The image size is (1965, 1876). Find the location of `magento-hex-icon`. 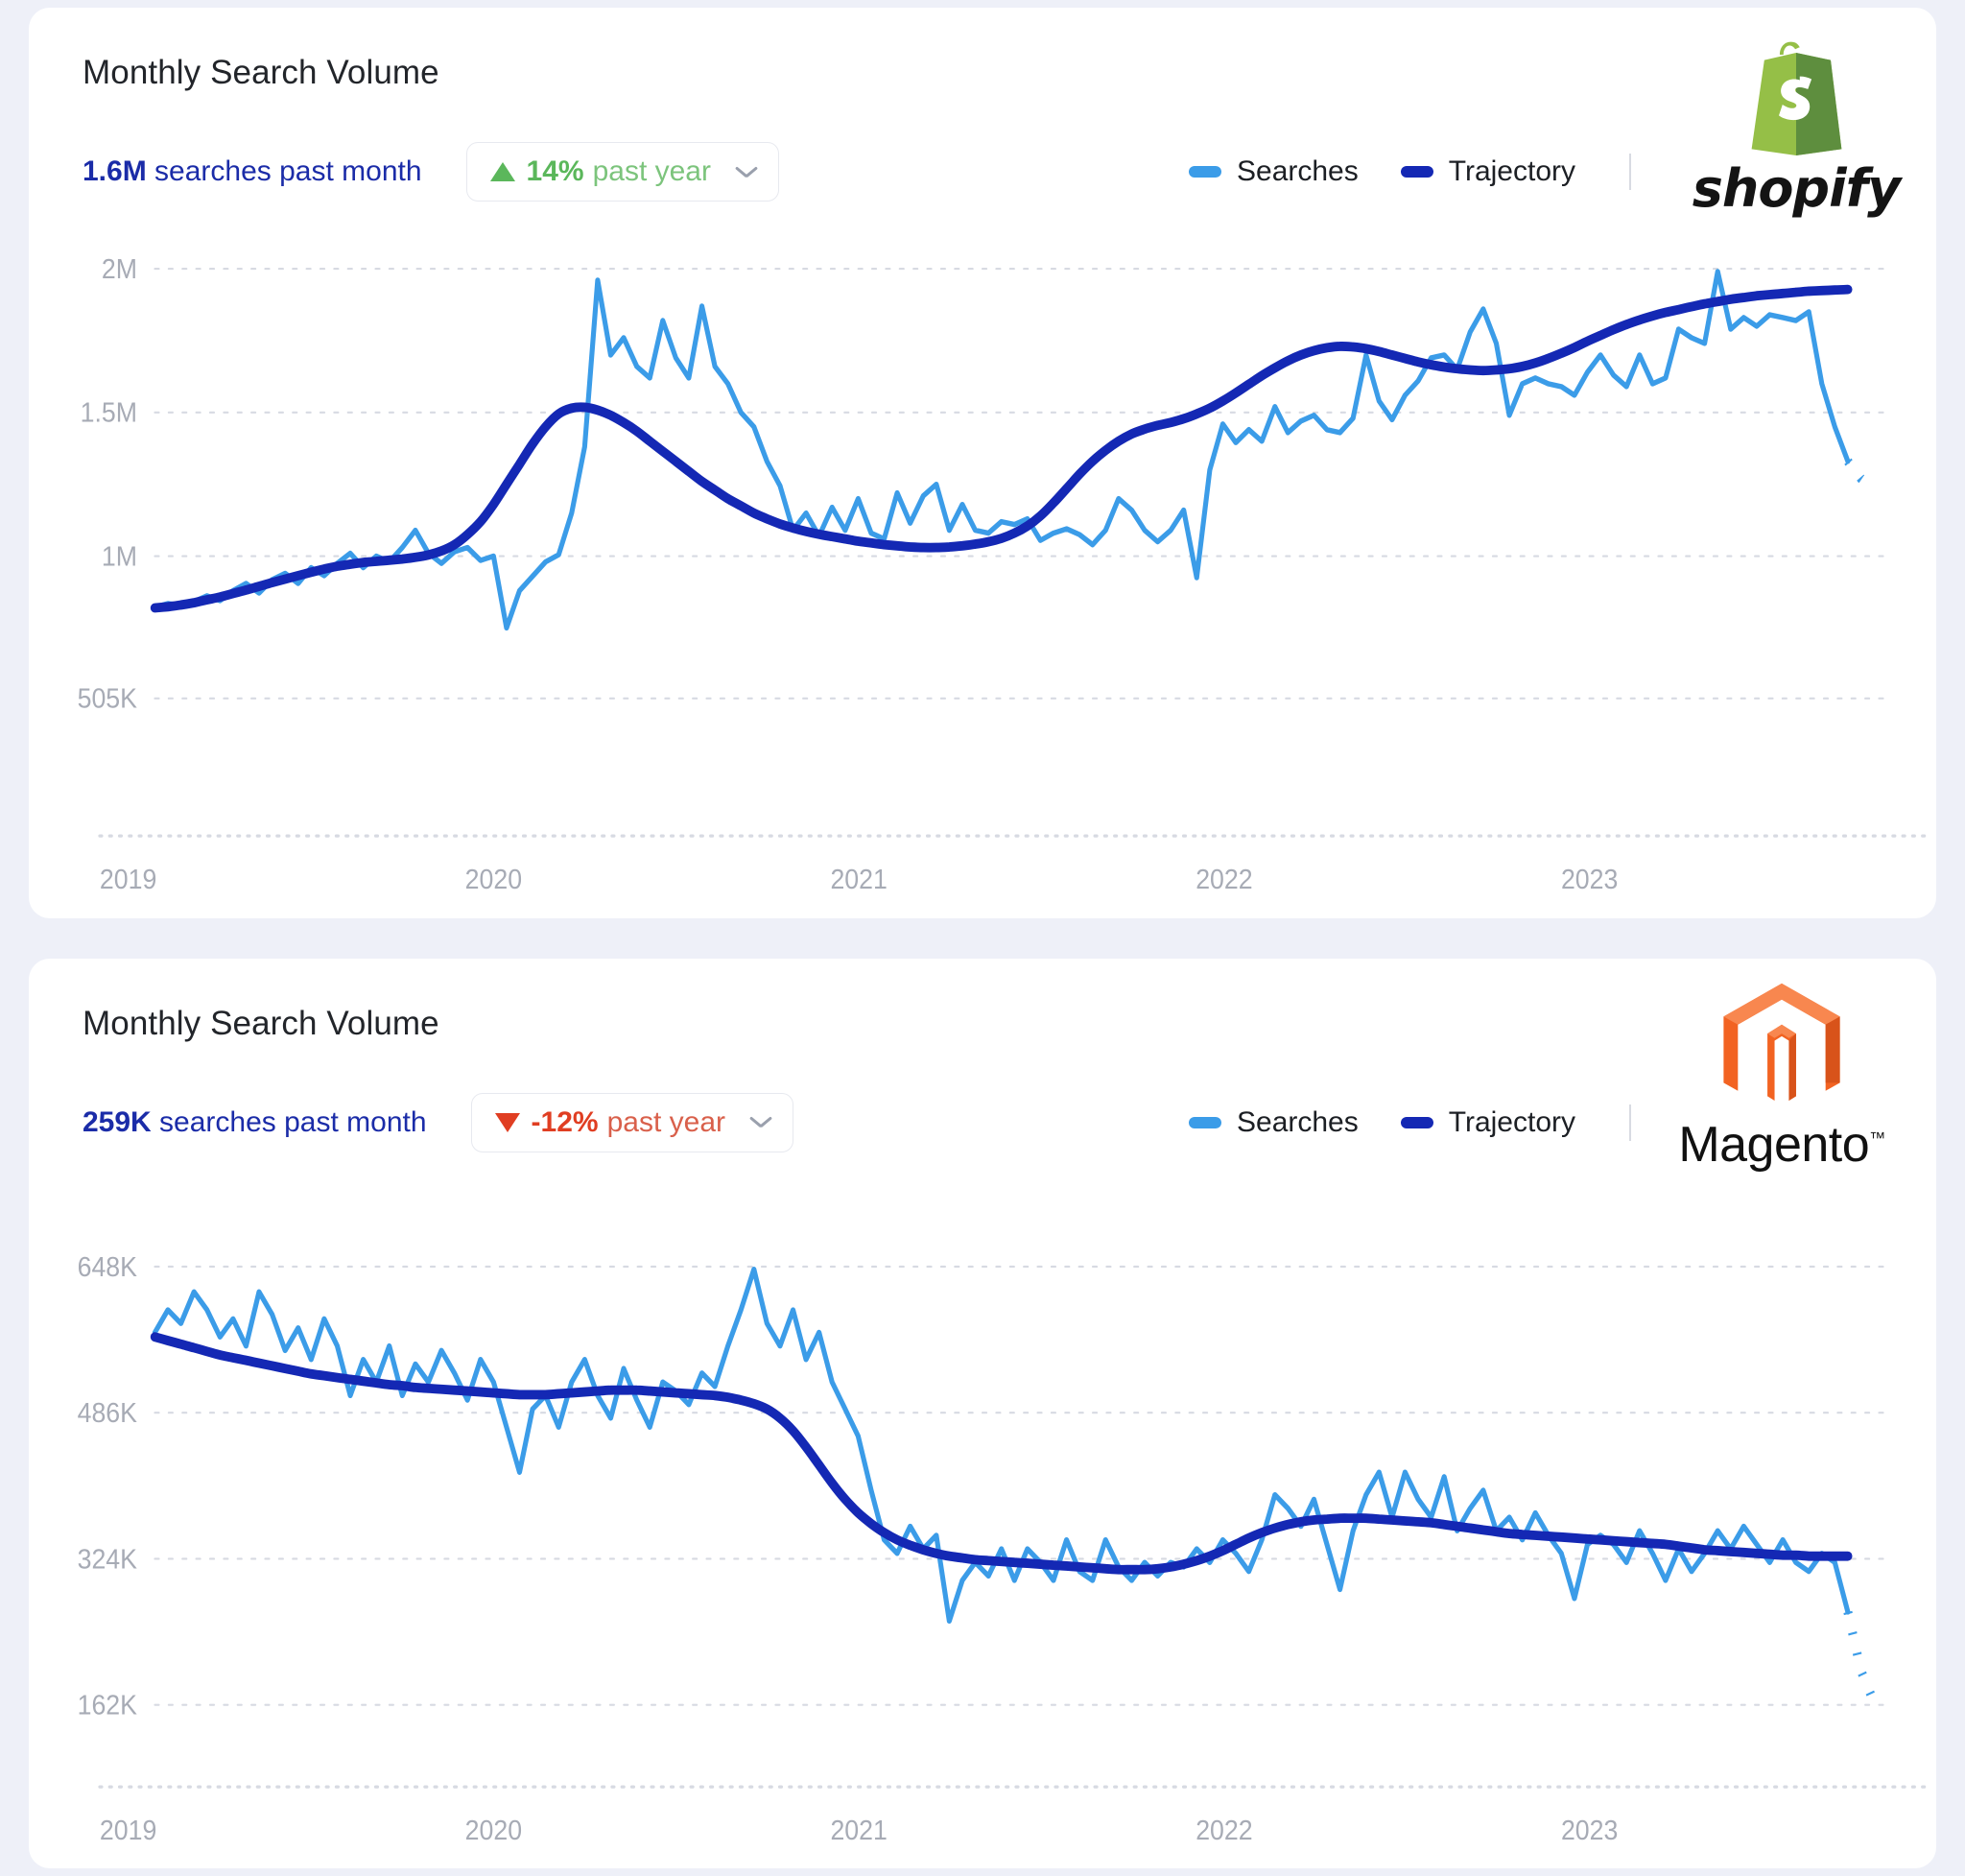

magento-hex-icon is located at coordinates (1781, 1042).